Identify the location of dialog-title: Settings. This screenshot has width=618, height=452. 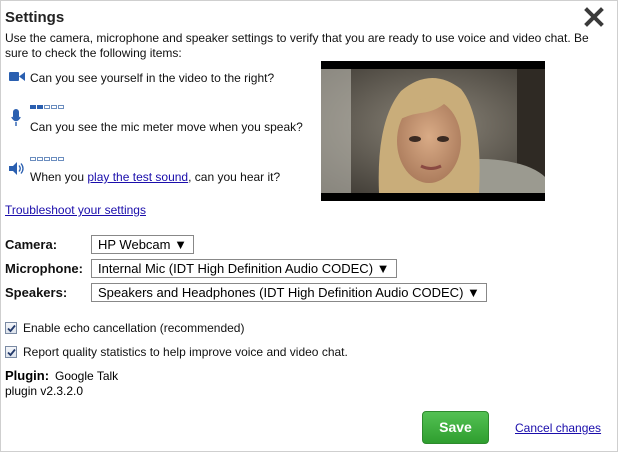
(35, 17).